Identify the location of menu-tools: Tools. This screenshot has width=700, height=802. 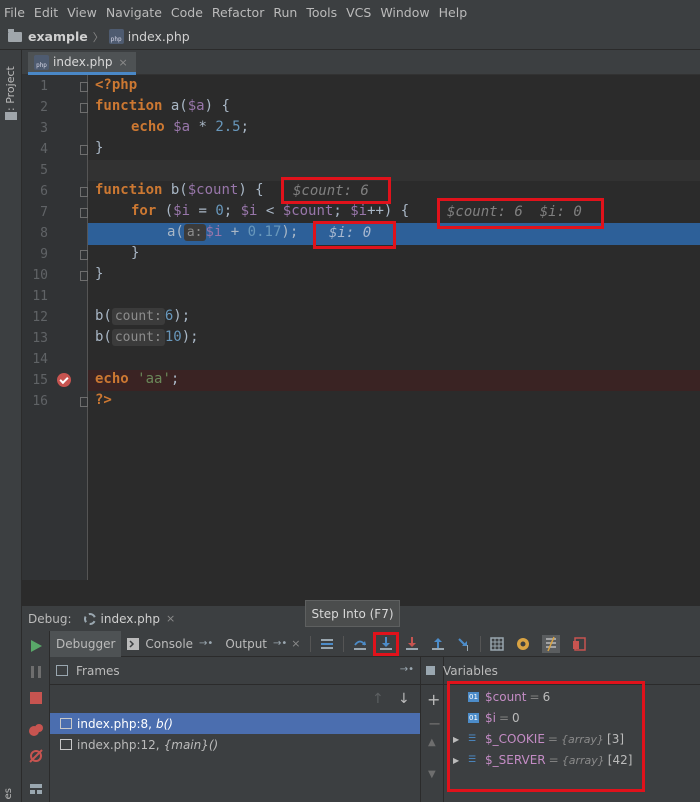
(321, 12).